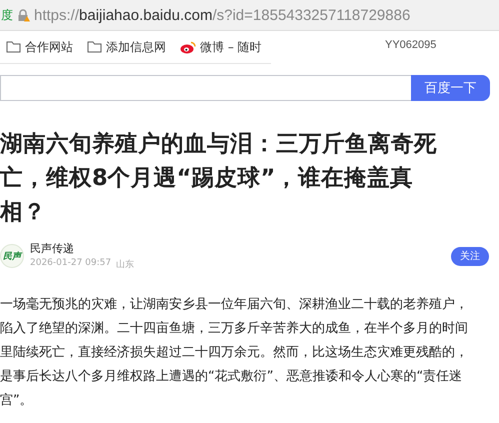  Describe the element at coordinates (71, 264) in the screenshot. I see `publish-date: 2026-01-27 09:57` at that location.